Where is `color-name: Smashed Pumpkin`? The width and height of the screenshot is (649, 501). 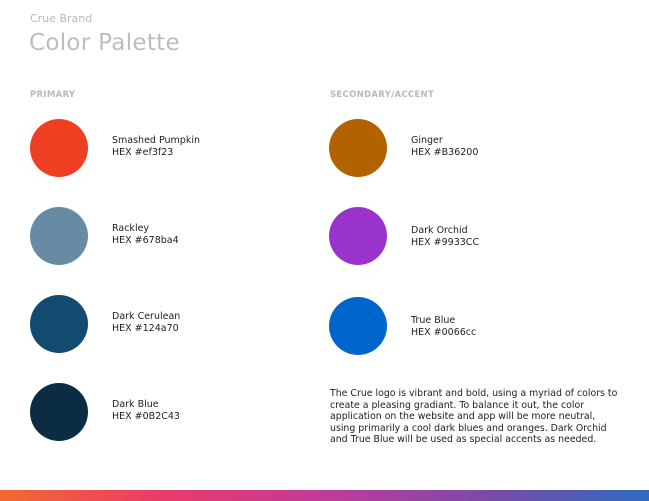
color-name: Smashed Pumpkin is located at coordinates (156, 140).